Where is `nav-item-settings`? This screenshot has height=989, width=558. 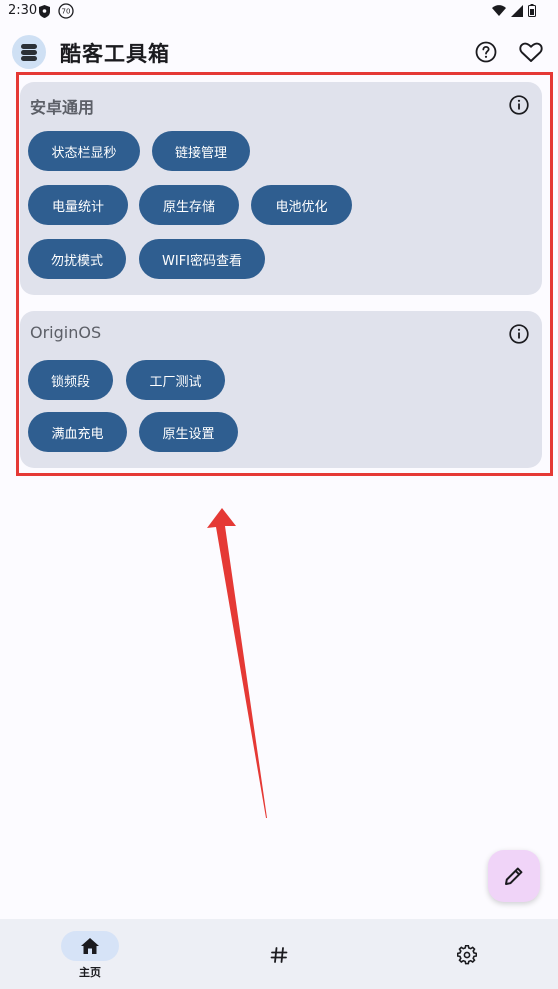 nav-item-settings is located at coordinates (467, 954).